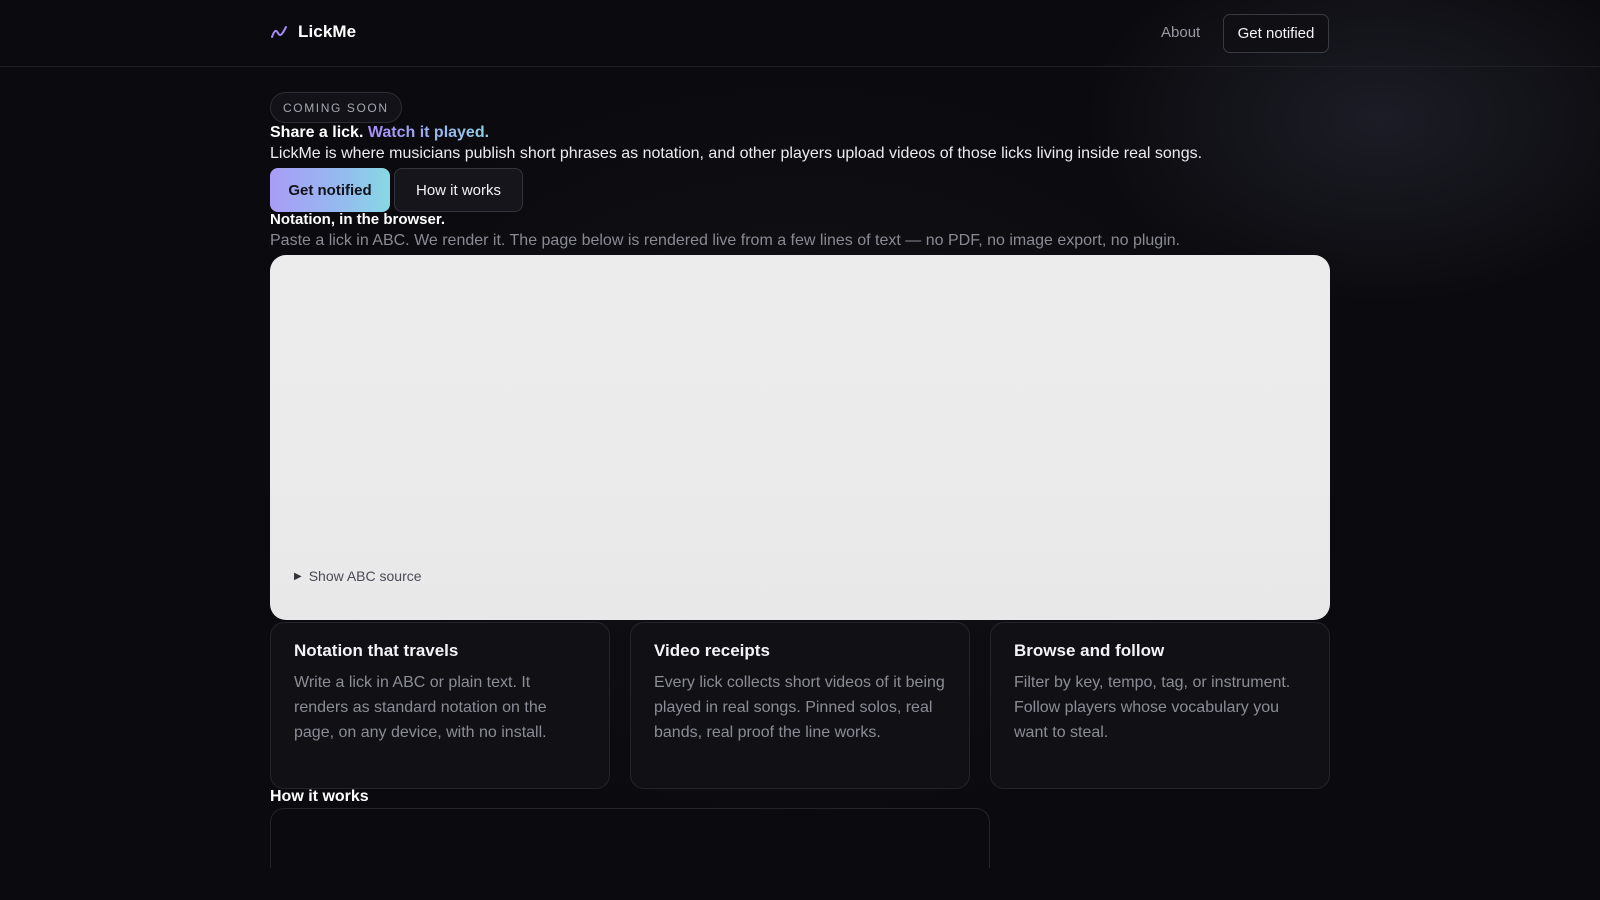  Describe the element at coordinates (365, 576) in the screenshot. I see `show-abc-source-label: Show ABC source` at that location.